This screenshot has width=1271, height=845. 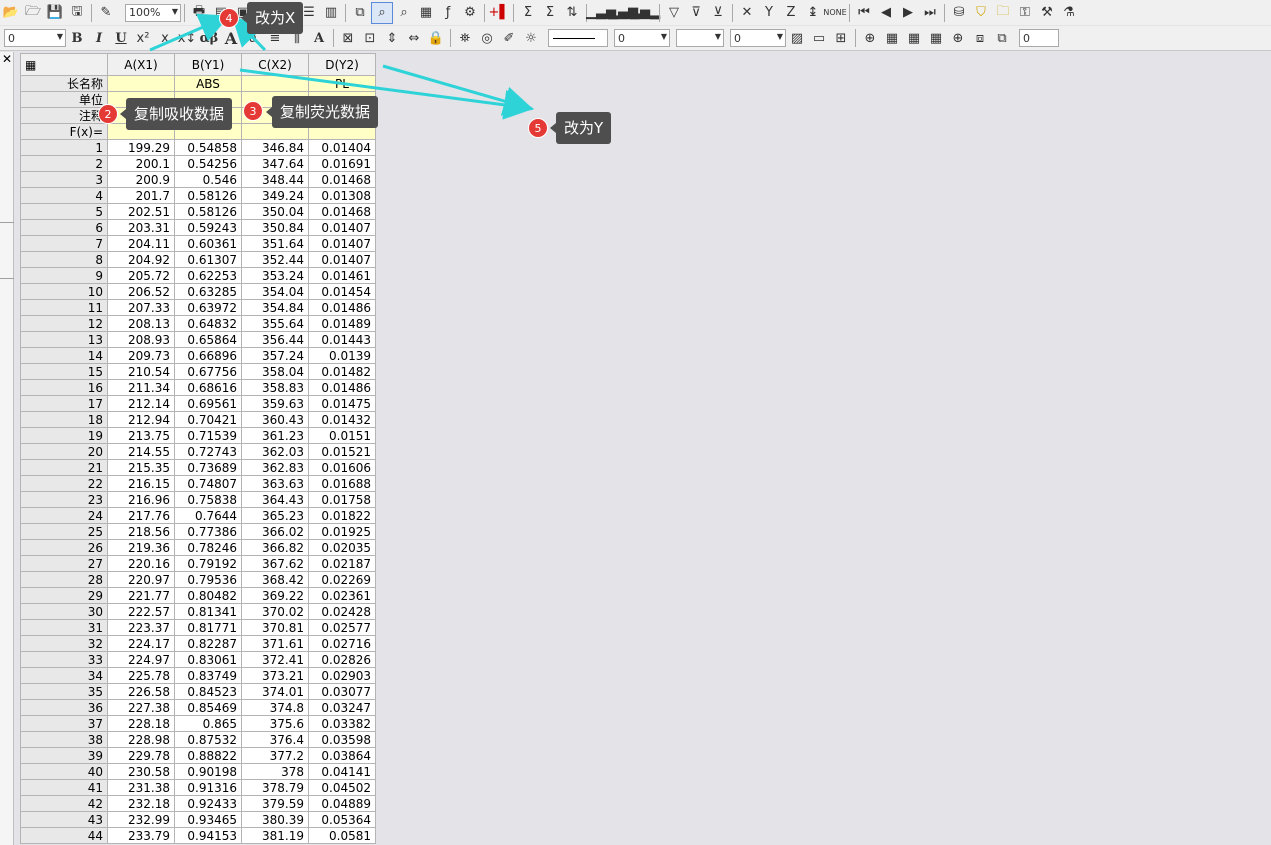 I want to click on data-cell: 0.02269, so click(x=342, y=579).